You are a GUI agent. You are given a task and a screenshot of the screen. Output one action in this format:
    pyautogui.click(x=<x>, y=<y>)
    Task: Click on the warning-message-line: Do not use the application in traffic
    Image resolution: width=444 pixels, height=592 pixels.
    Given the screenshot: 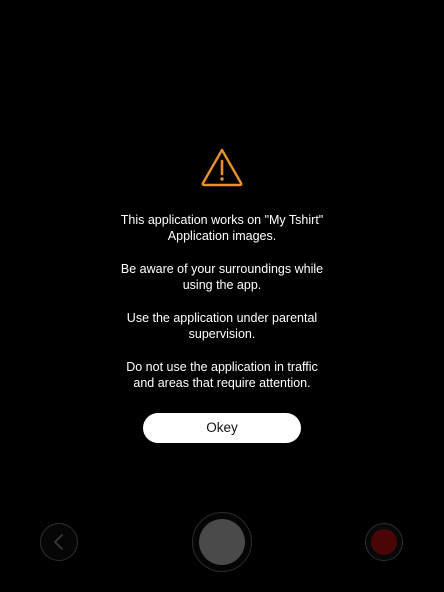 What is the action you would take?
    pyautogui.click(x=222, y=367)
    